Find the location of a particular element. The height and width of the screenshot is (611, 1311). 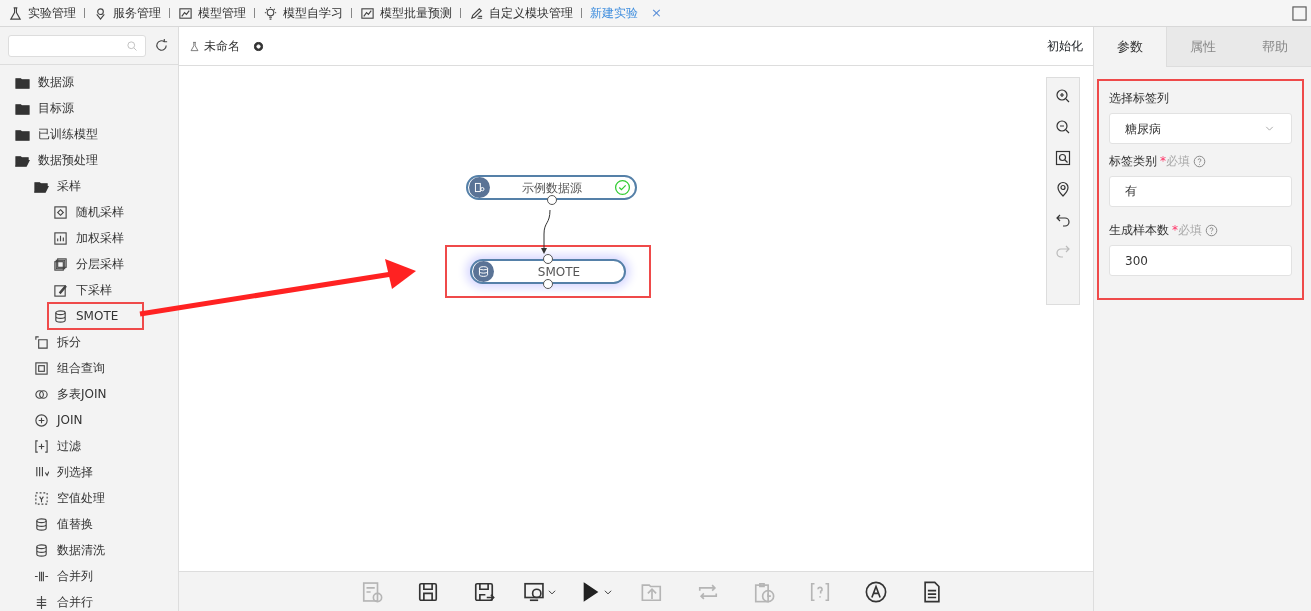

tree-item: 多表JOIN is located at coordinates (82, 394).